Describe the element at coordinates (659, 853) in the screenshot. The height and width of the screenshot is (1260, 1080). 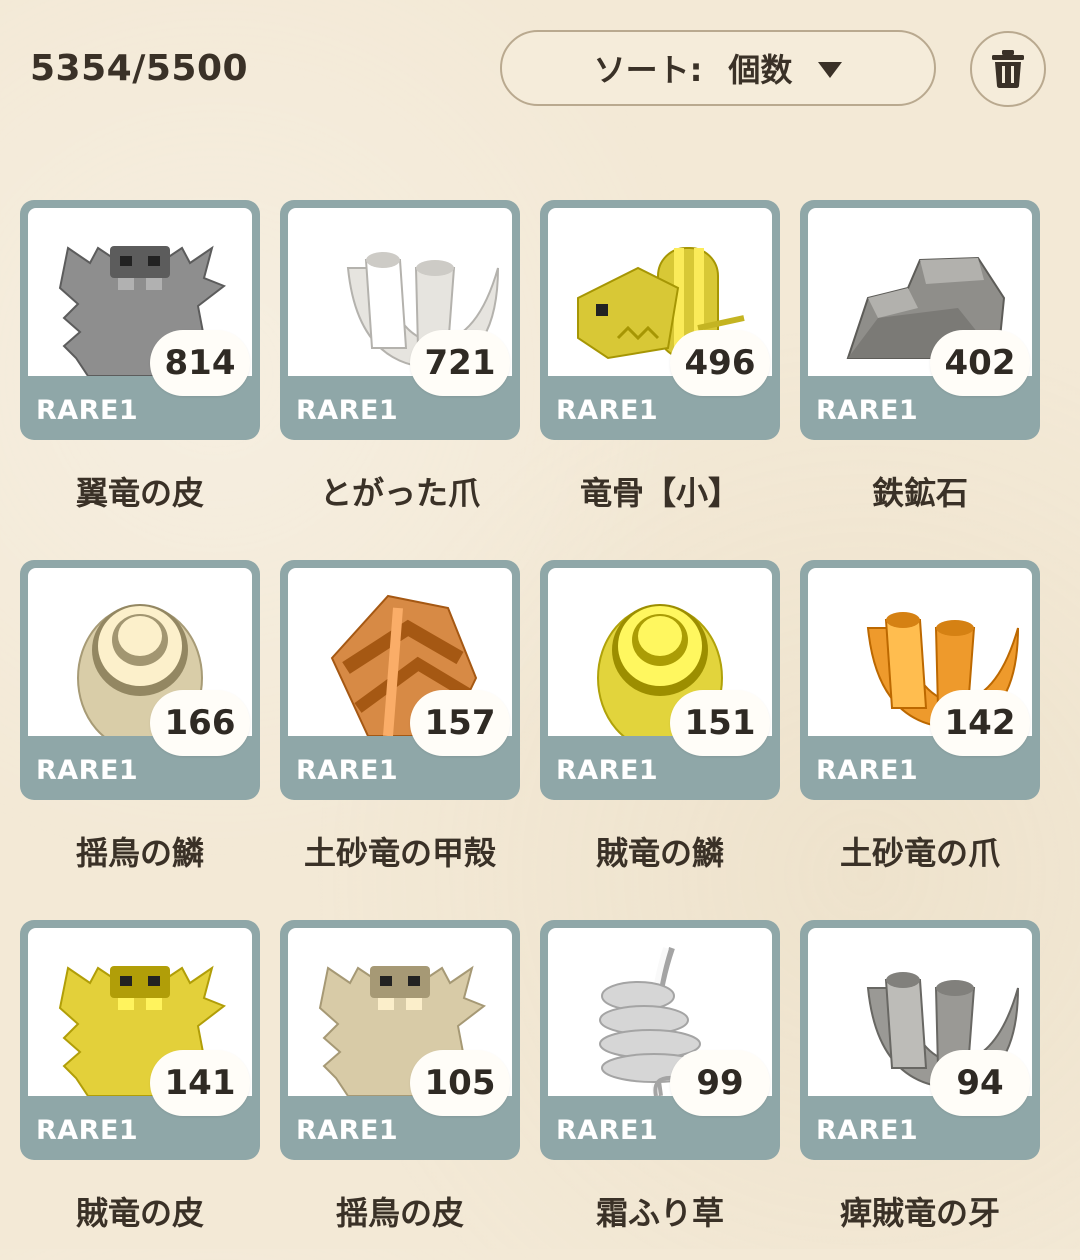
I see `material-name: 賊竜の鱗` at that location.